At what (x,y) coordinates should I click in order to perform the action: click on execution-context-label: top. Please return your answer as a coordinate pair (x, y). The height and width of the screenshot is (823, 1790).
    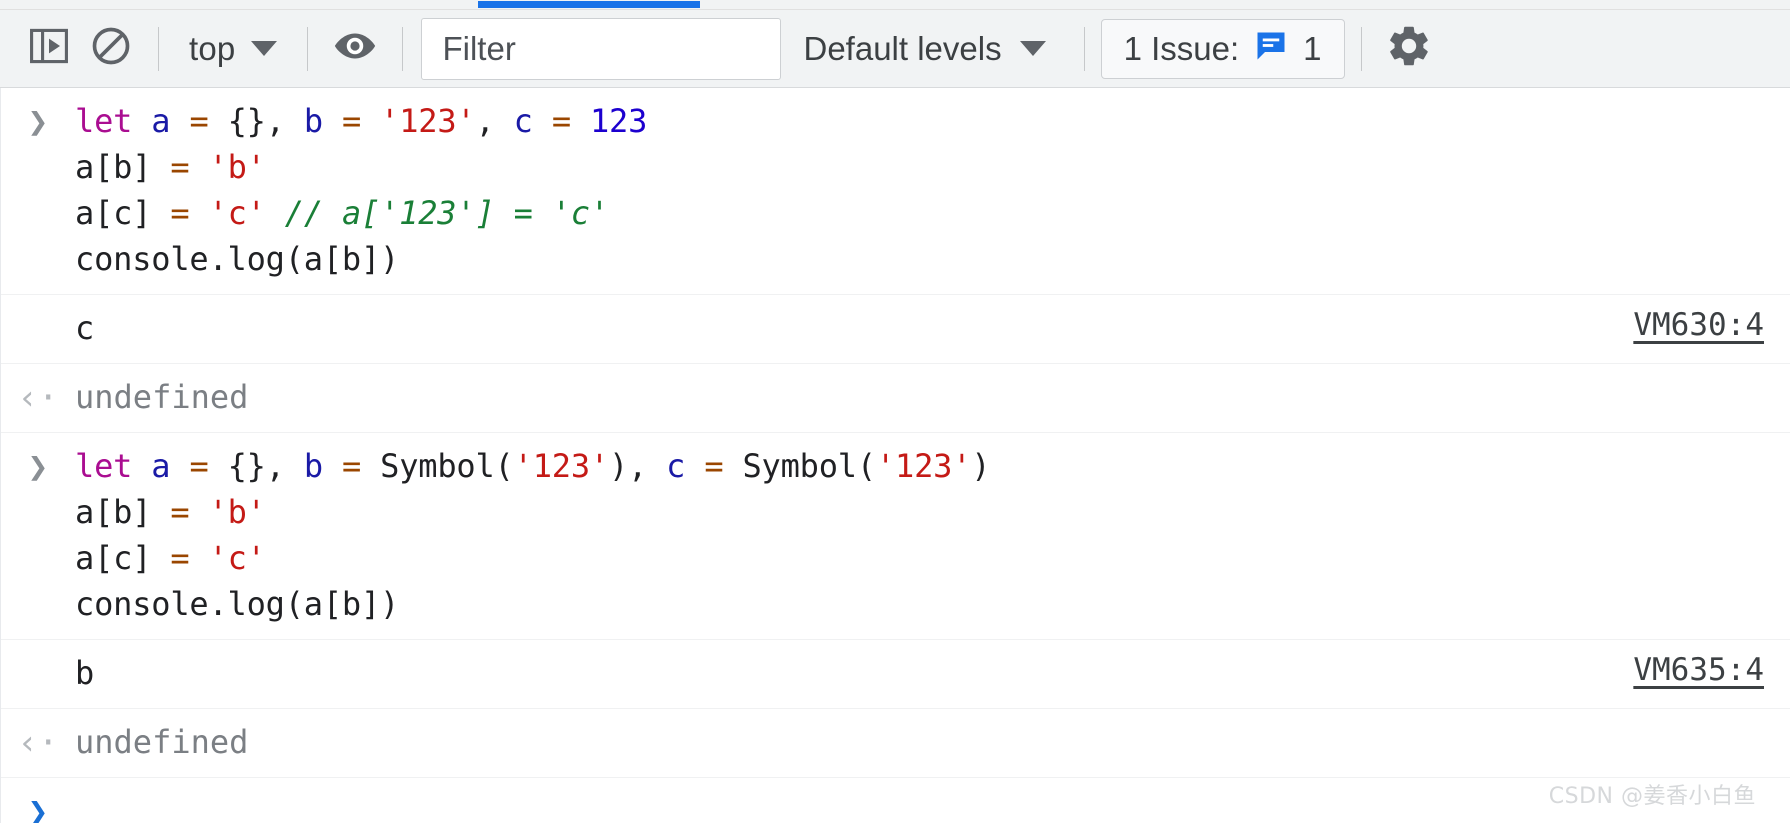
    Looking at the image, I should click on (212, 48).